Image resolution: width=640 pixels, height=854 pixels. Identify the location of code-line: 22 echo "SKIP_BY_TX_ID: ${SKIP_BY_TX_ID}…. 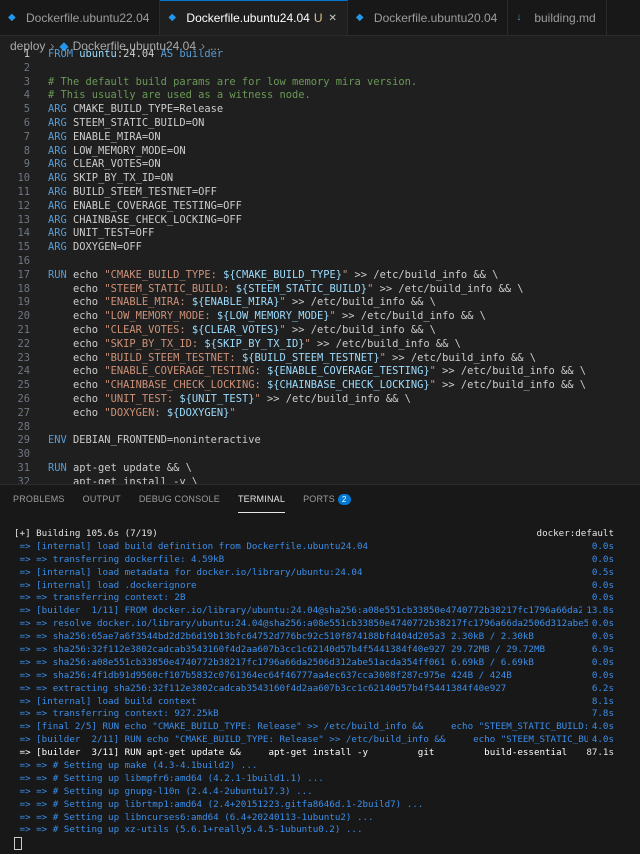
(320, 345).